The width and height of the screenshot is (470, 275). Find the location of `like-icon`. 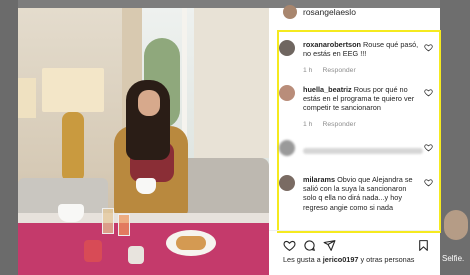

like-icon is located at coordinates (289, 245).